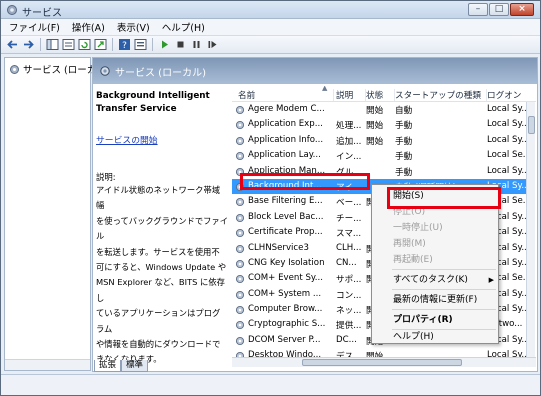 Image resolution: width=541 pixels, height=396 pixels. I want to click on context-menu-pause: 一時停止(U), so click(435, 228).